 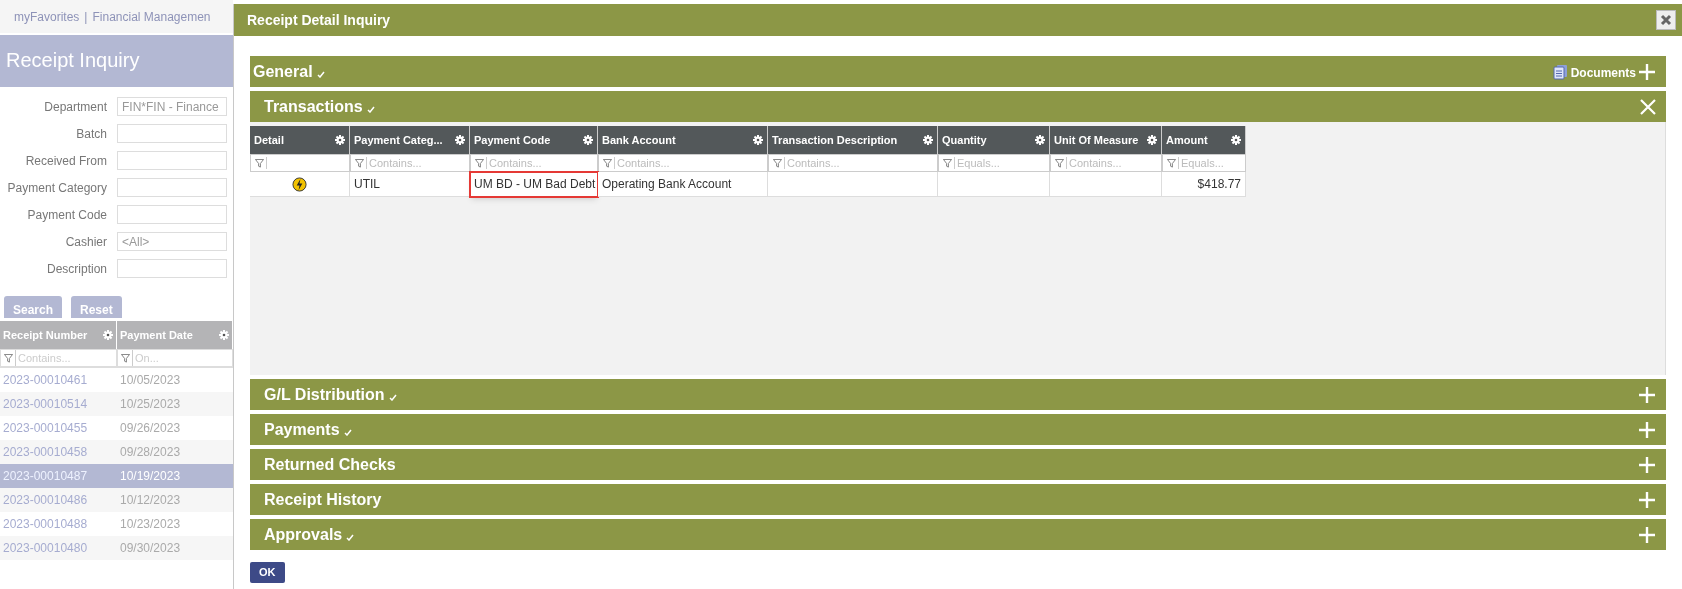 What do you see at coordinates (172, 241) in the screenshot?
I see `input-field: <All>` at bounding box center [172, 241].